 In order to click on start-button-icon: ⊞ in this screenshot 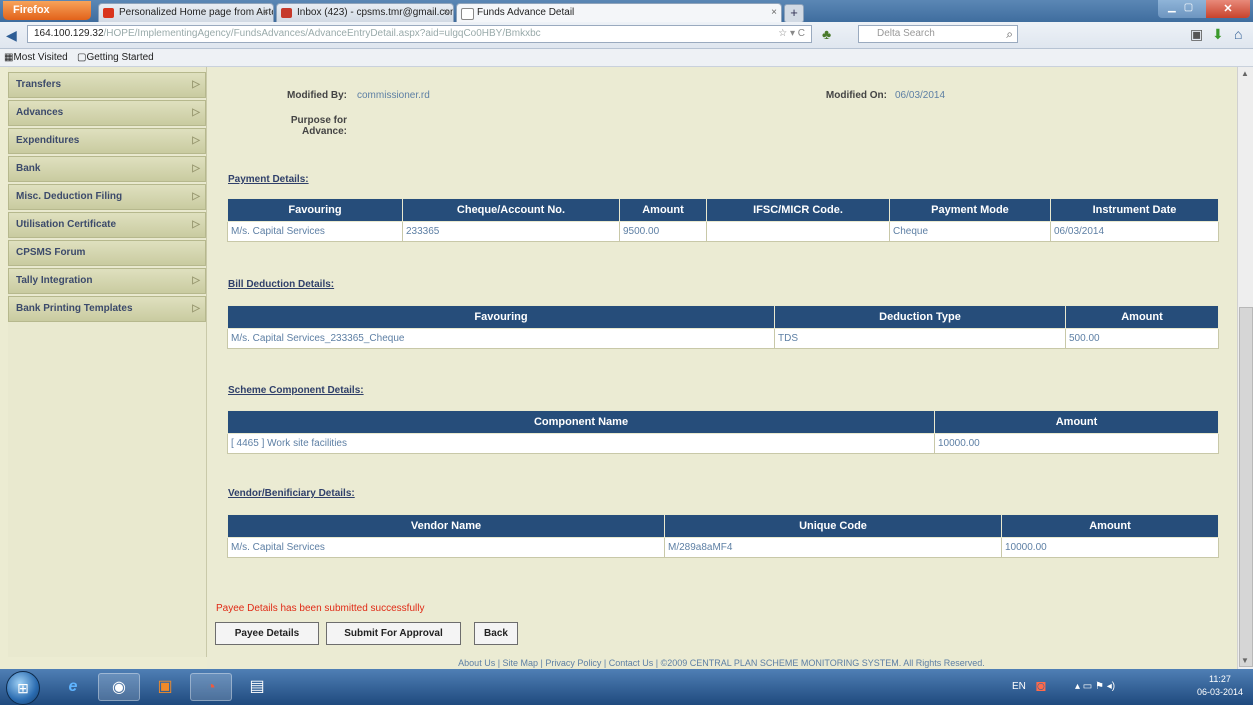, I will do `click(23, 688)`.